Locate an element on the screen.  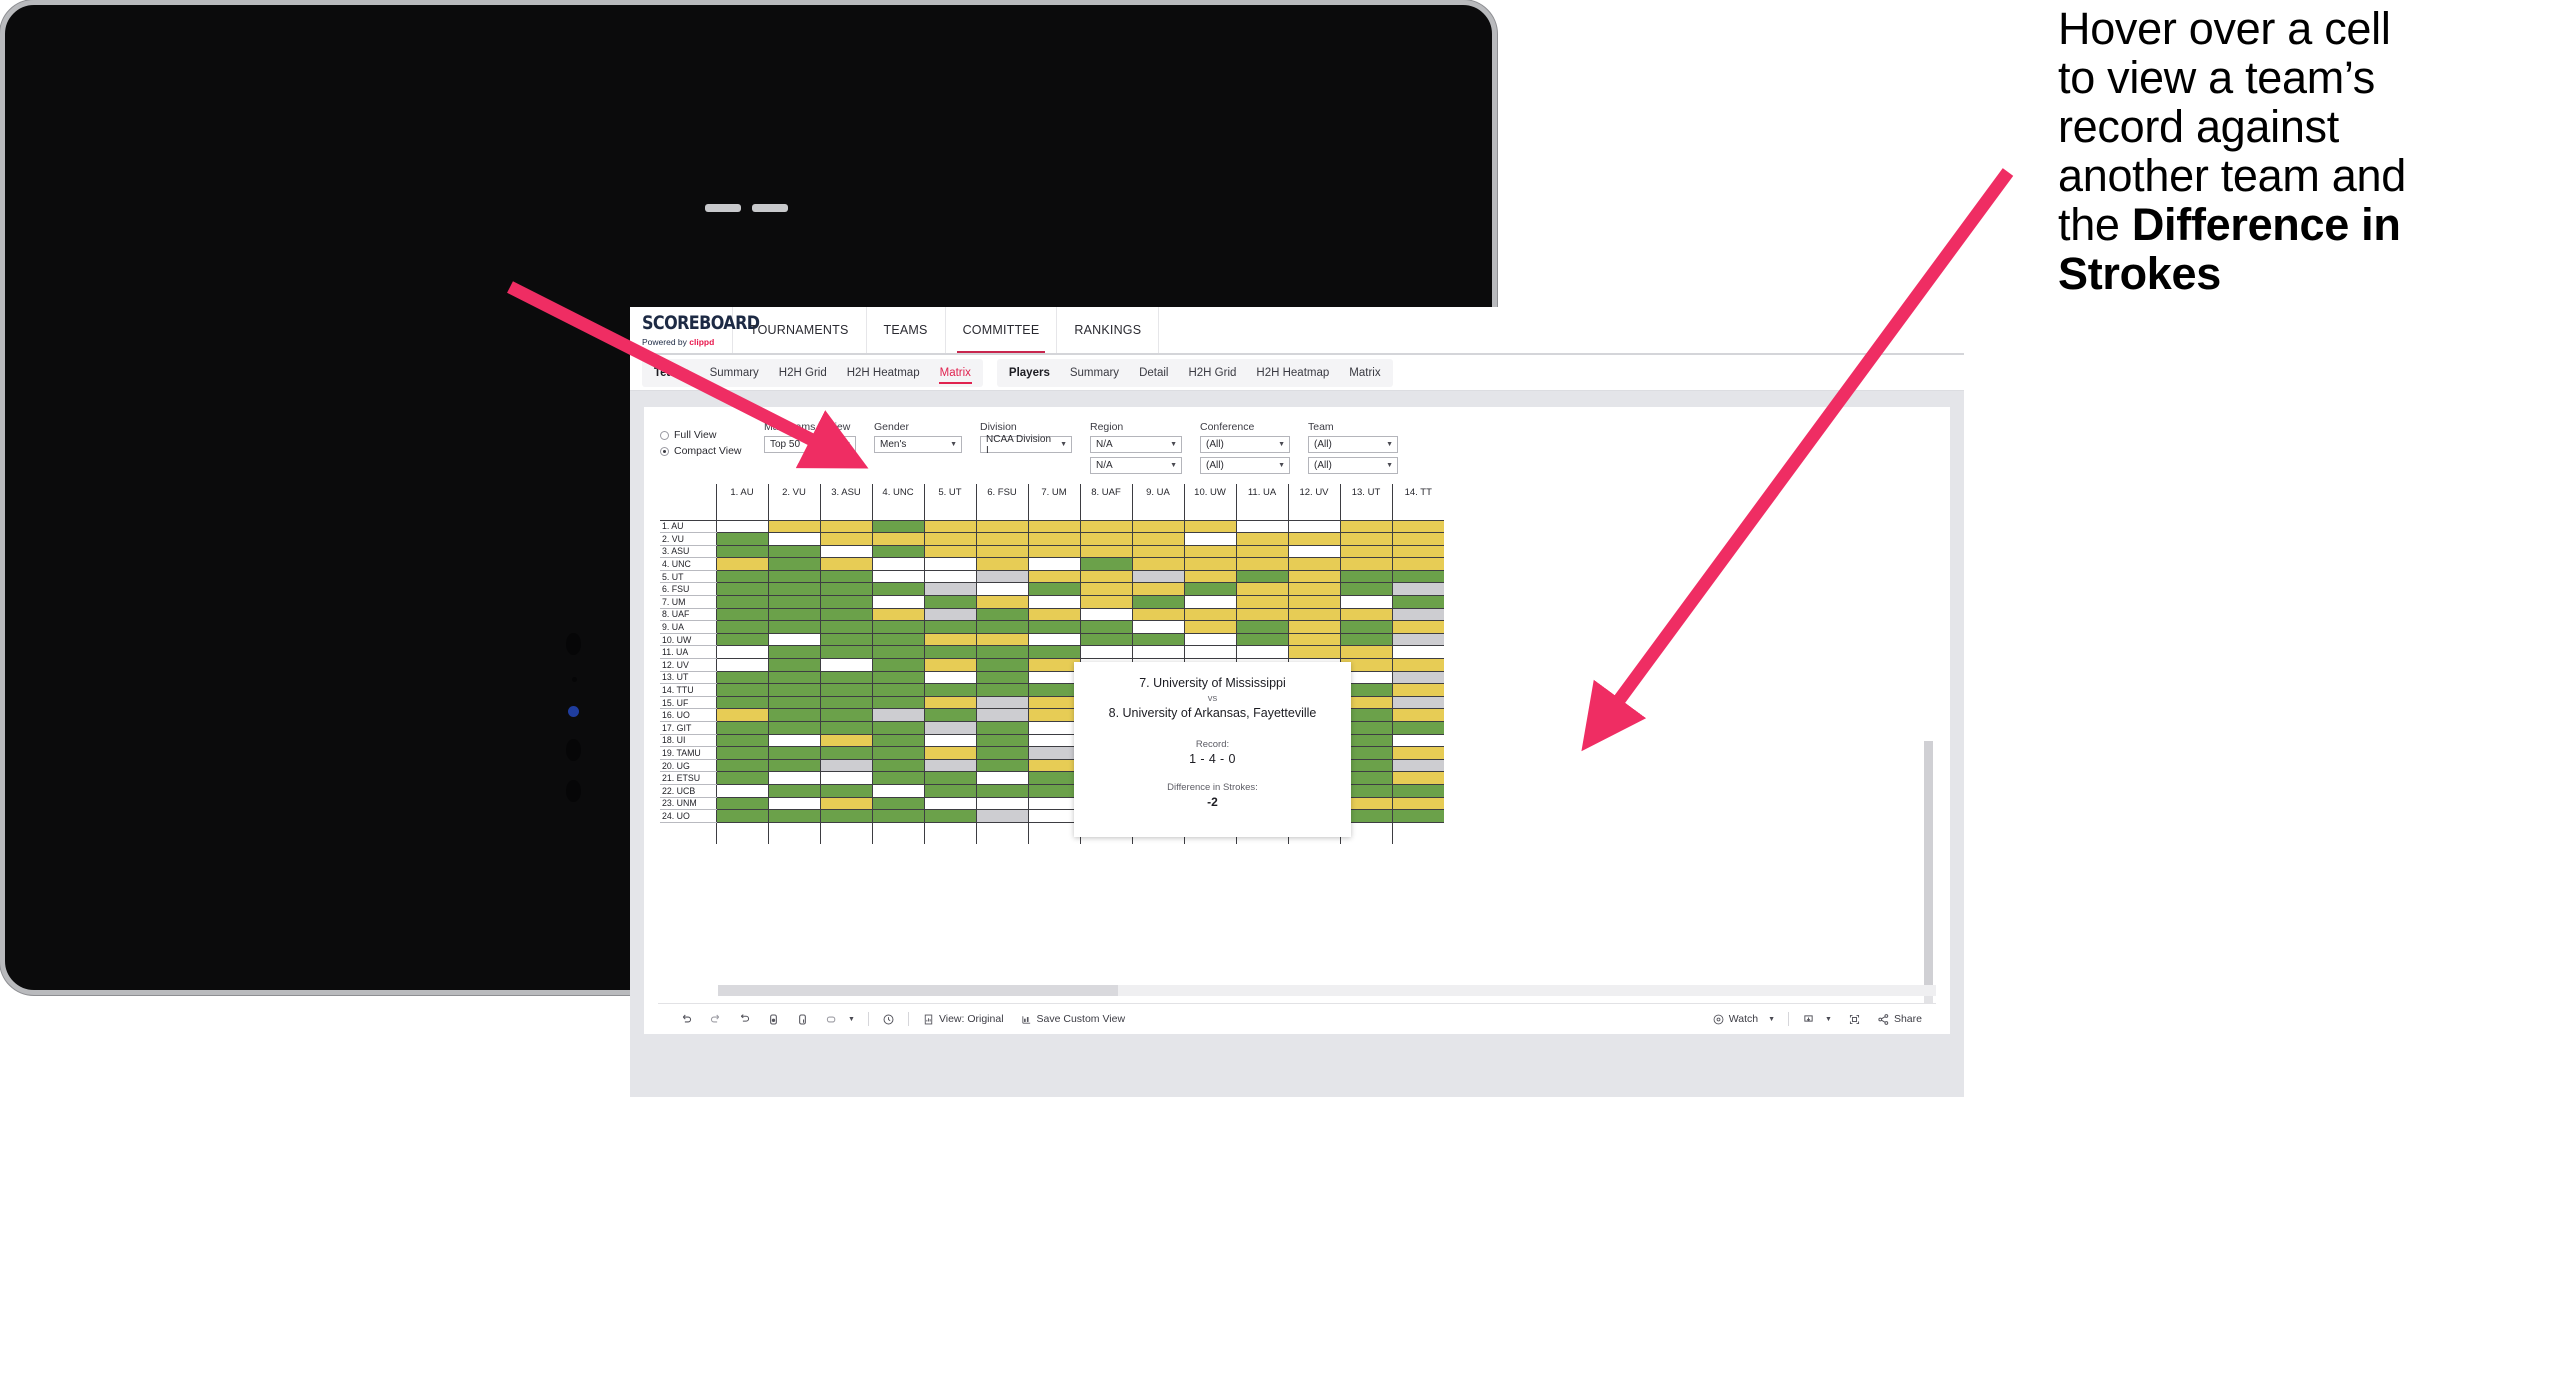
tab-teams-matrix: Matrix is located at coordinates (955, 373).